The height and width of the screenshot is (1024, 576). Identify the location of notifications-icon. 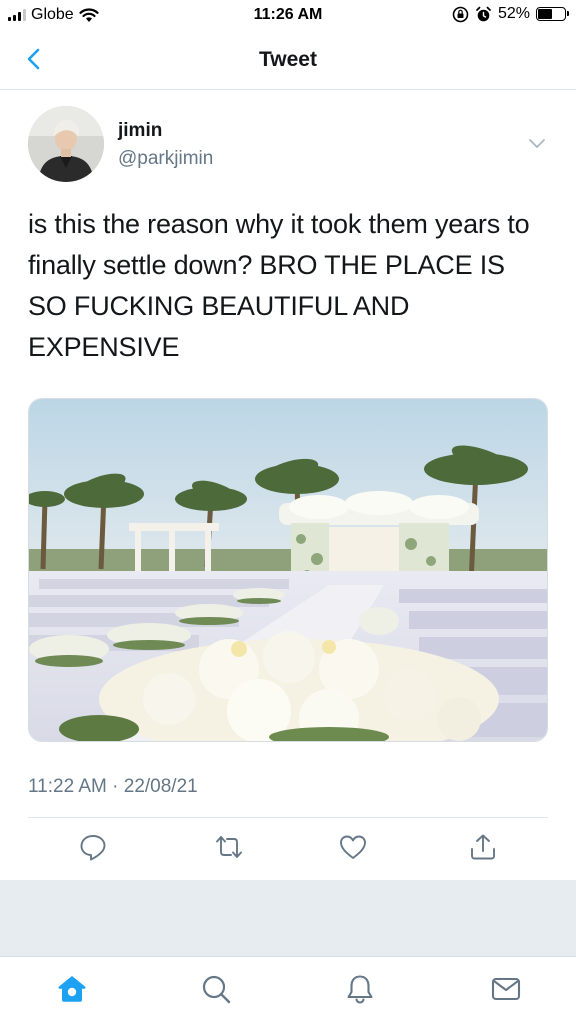
(360, 989).